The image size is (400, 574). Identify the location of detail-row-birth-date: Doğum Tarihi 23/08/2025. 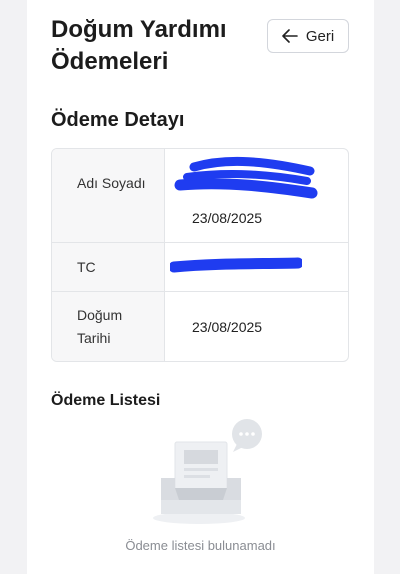
(200, 326).